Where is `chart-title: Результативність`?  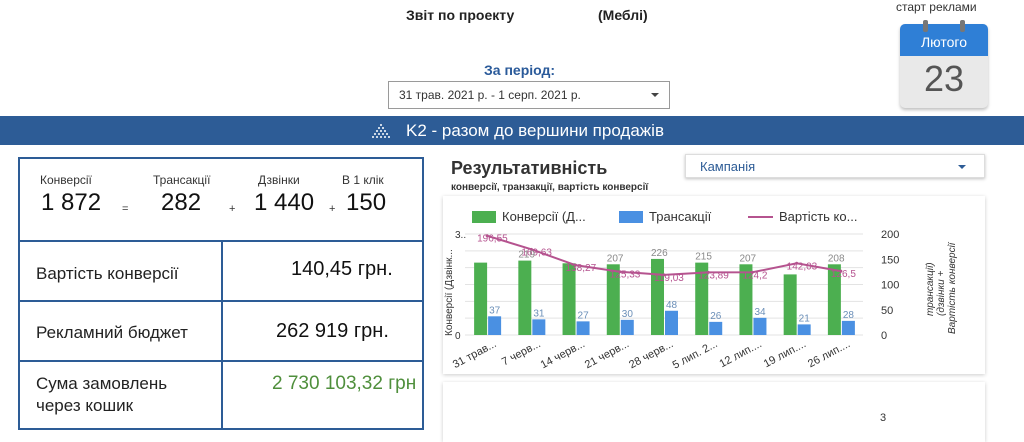
chart-title: Результативність is located at coordinates (529, 168).